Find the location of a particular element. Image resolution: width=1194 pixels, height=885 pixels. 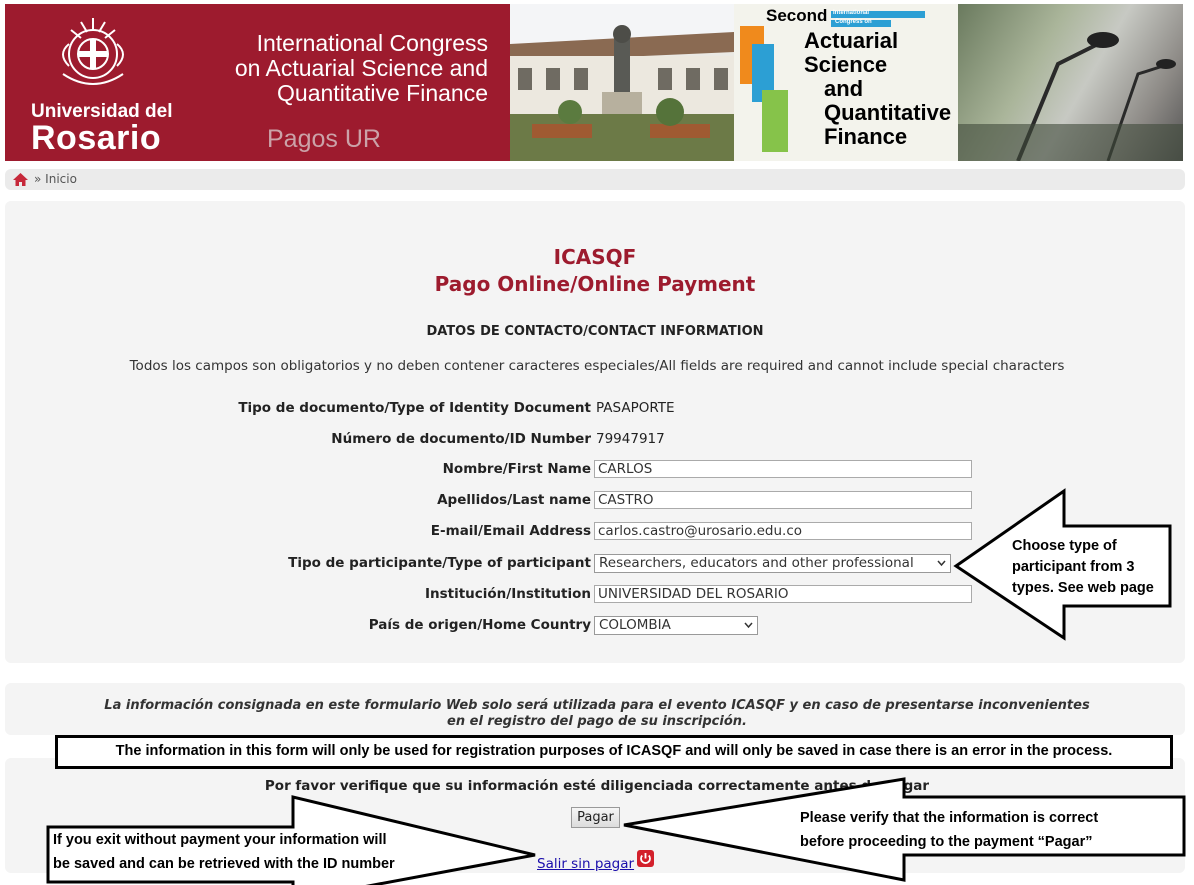

participant-annotation-line2: participant from 3 is located at coordinates (1073, 567).